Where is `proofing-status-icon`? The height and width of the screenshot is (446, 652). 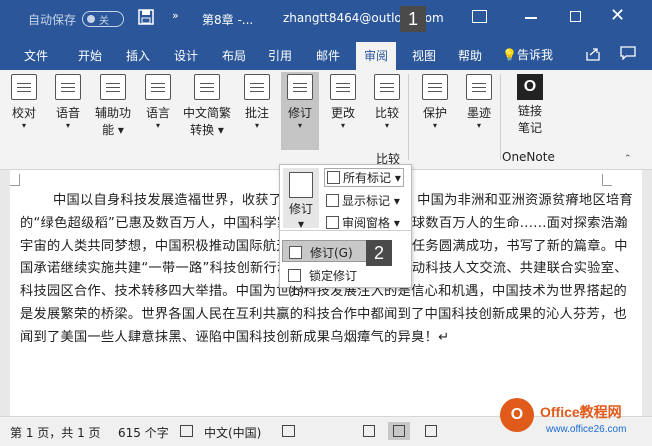 proofing-status-icon is located at coordinates (186, 431).